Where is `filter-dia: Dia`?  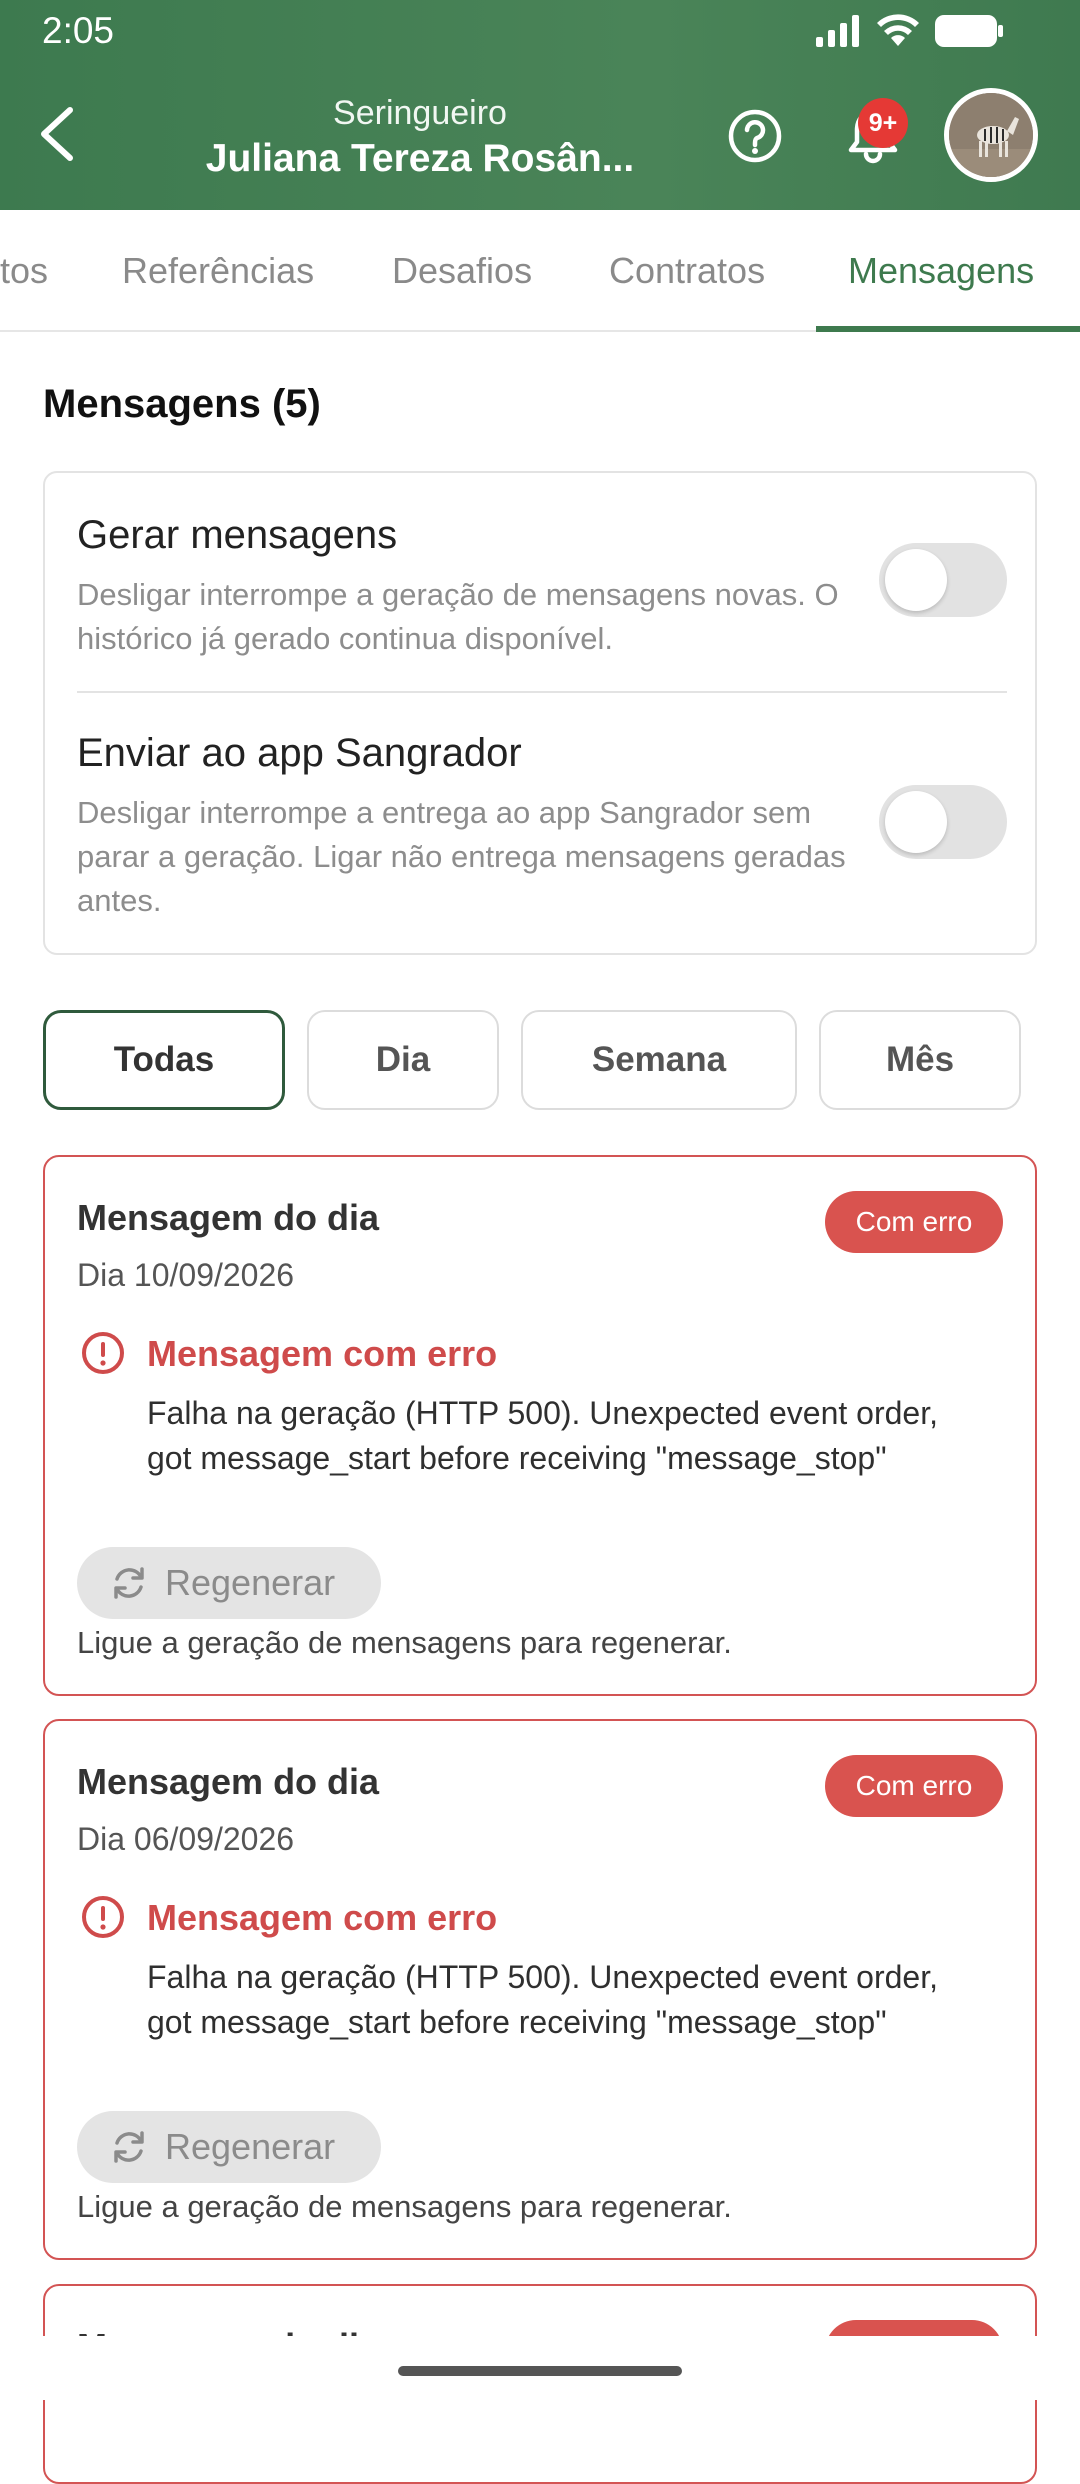 filter-dia: Dia is located at coordinates (403, 1060).